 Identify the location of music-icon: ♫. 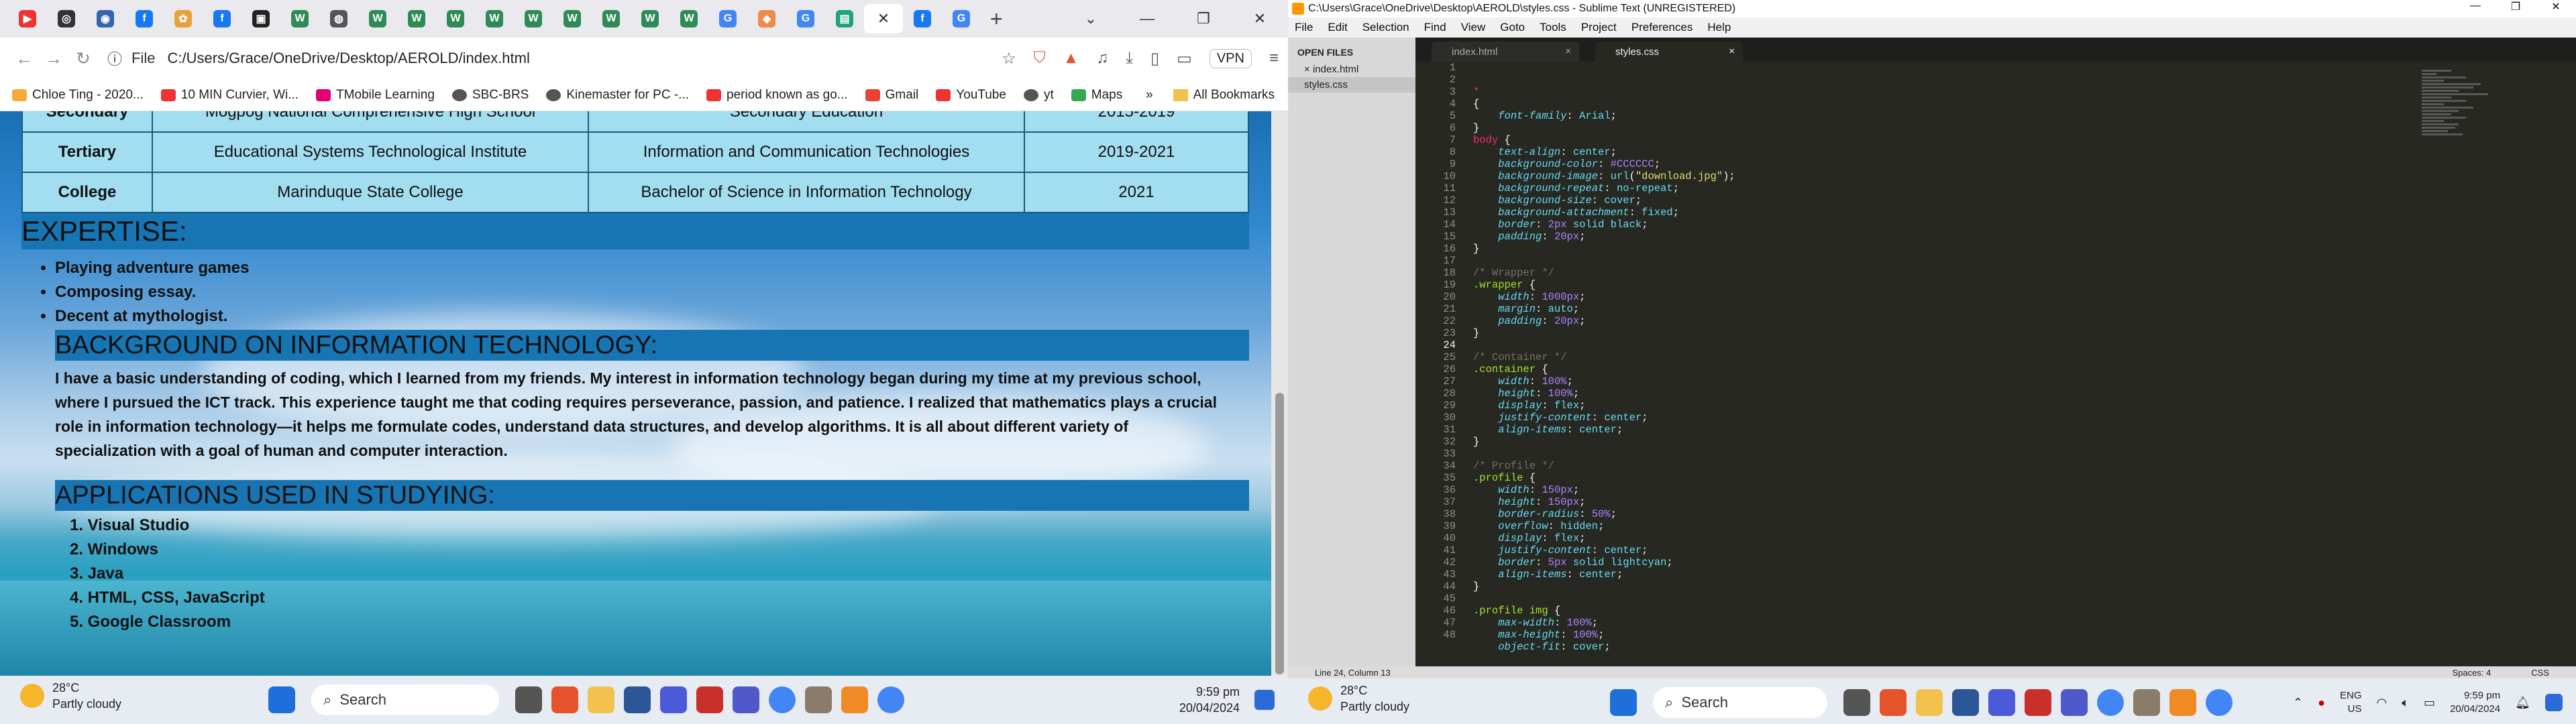
(1102, 58).